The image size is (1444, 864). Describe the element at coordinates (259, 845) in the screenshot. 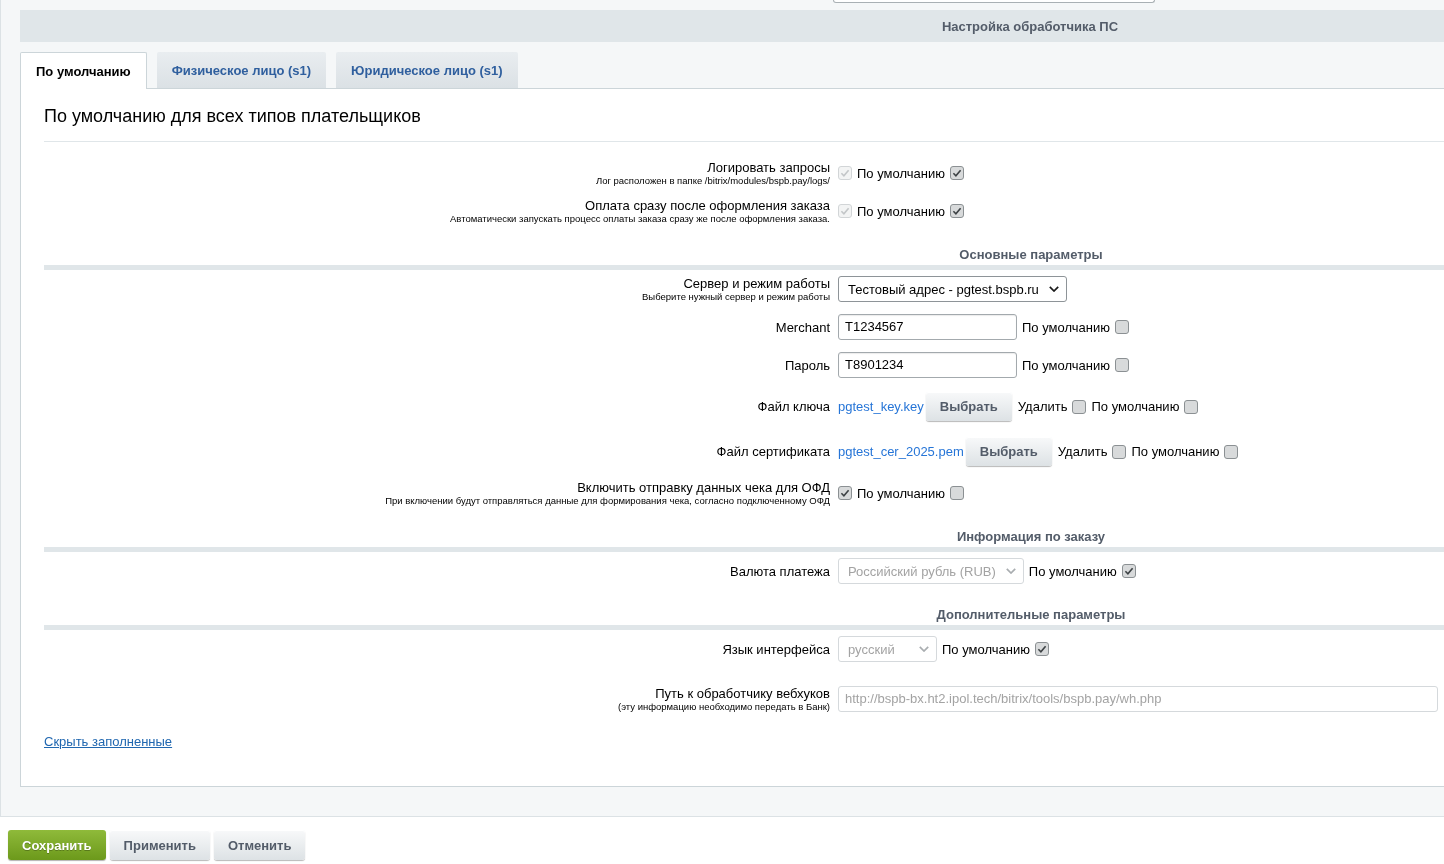

I see `action-button: Отменить` at that location.